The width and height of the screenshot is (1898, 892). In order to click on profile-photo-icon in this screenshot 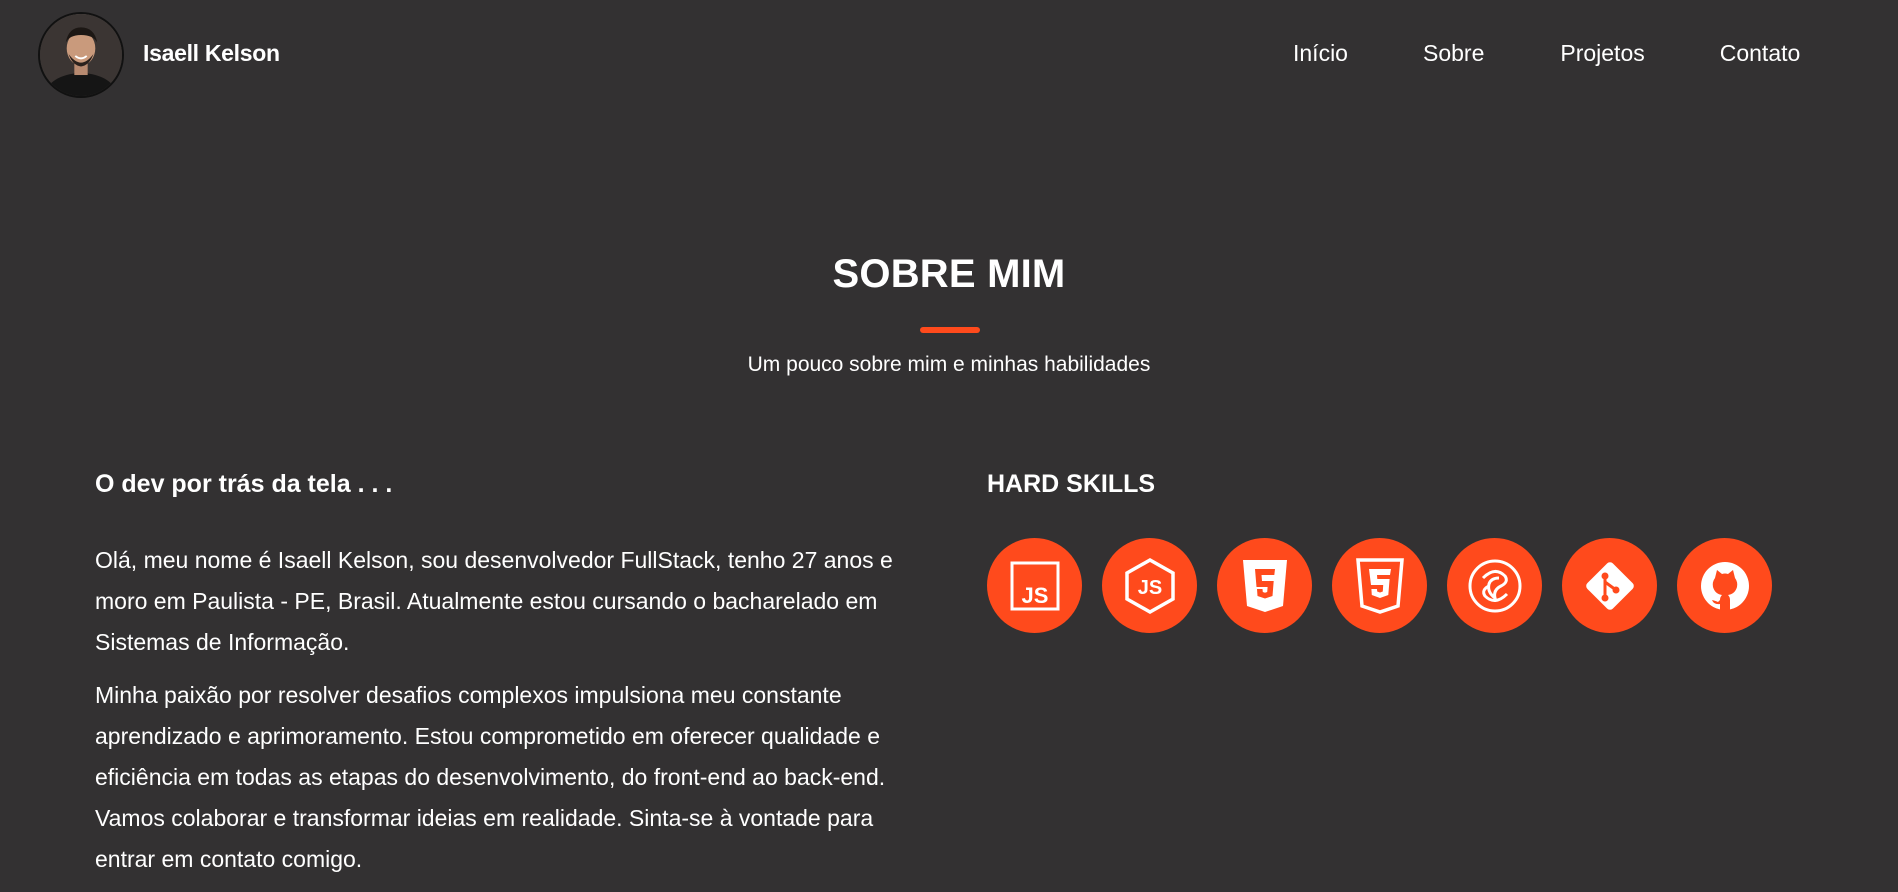, I will do `click(81, 55)`.